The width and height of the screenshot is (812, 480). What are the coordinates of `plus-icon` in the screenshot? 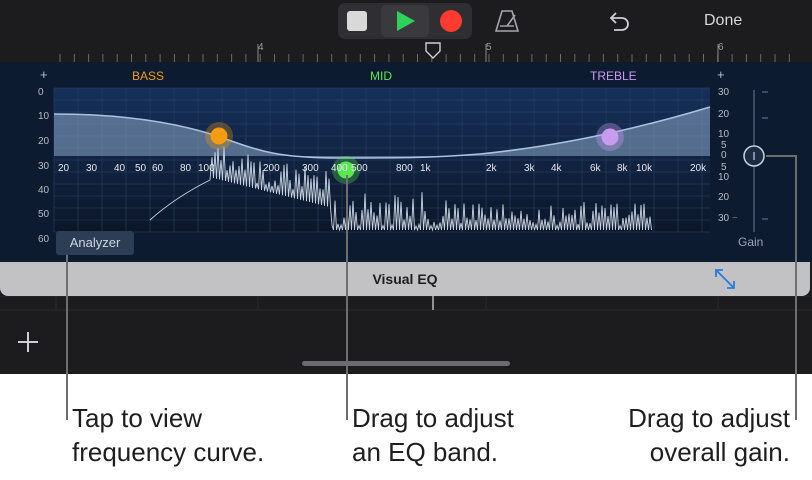 It's located at (28, 342).